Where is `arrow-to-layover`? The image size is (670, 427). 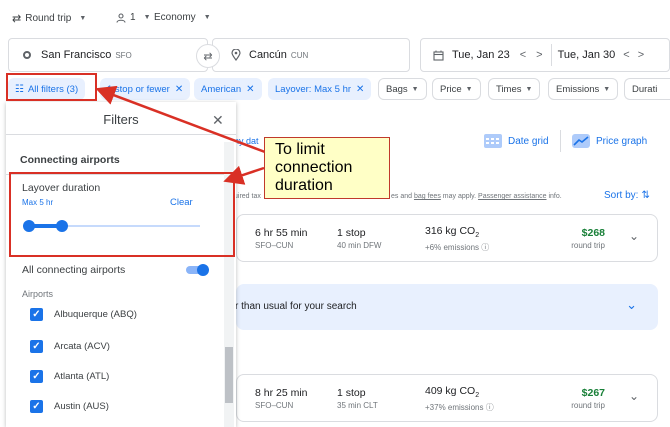 arrow-to-layover is located at coordinates (244, 175).